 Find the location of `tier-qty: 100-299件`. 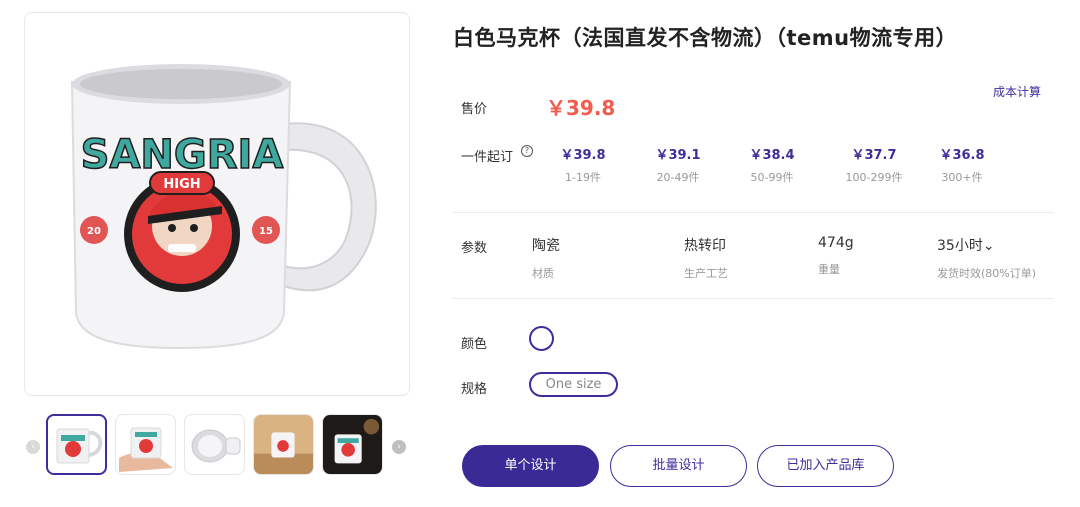

tier-qty: 100-299件 is located at coordinates (874, 177).